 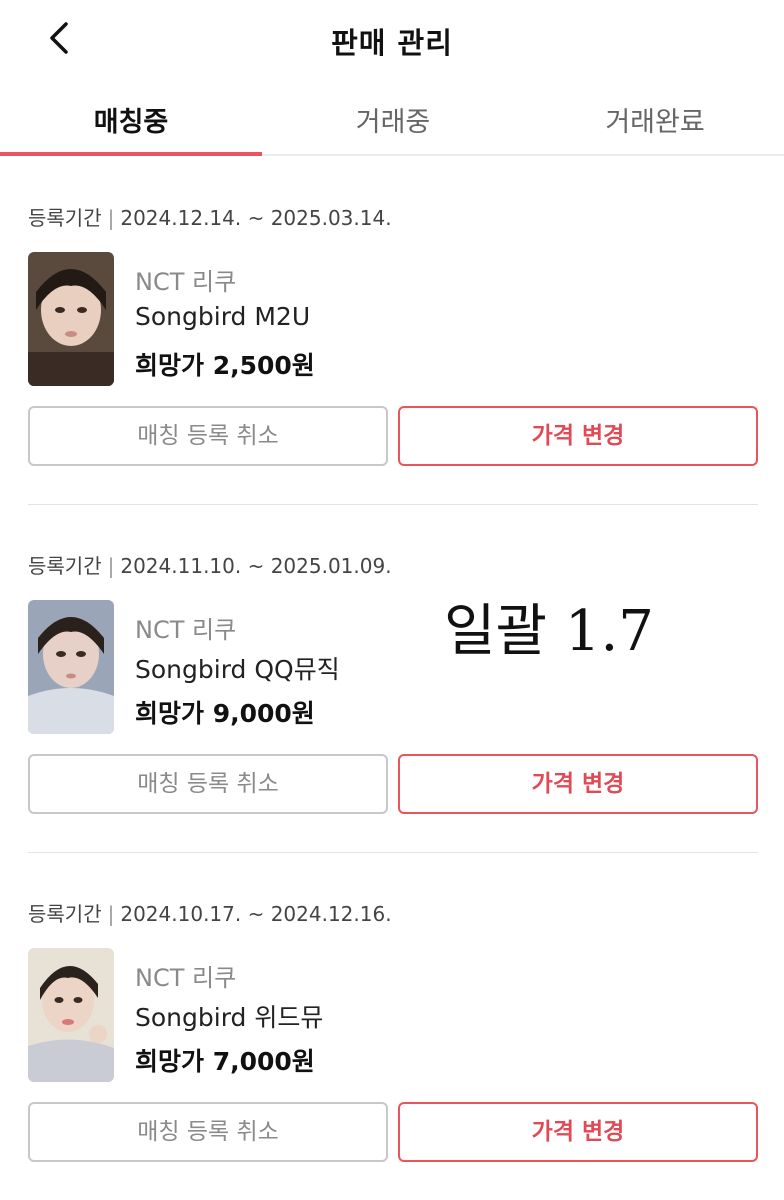 I want to click on desired-price: 희망가 7,000원, so click(x=225, y=1061).